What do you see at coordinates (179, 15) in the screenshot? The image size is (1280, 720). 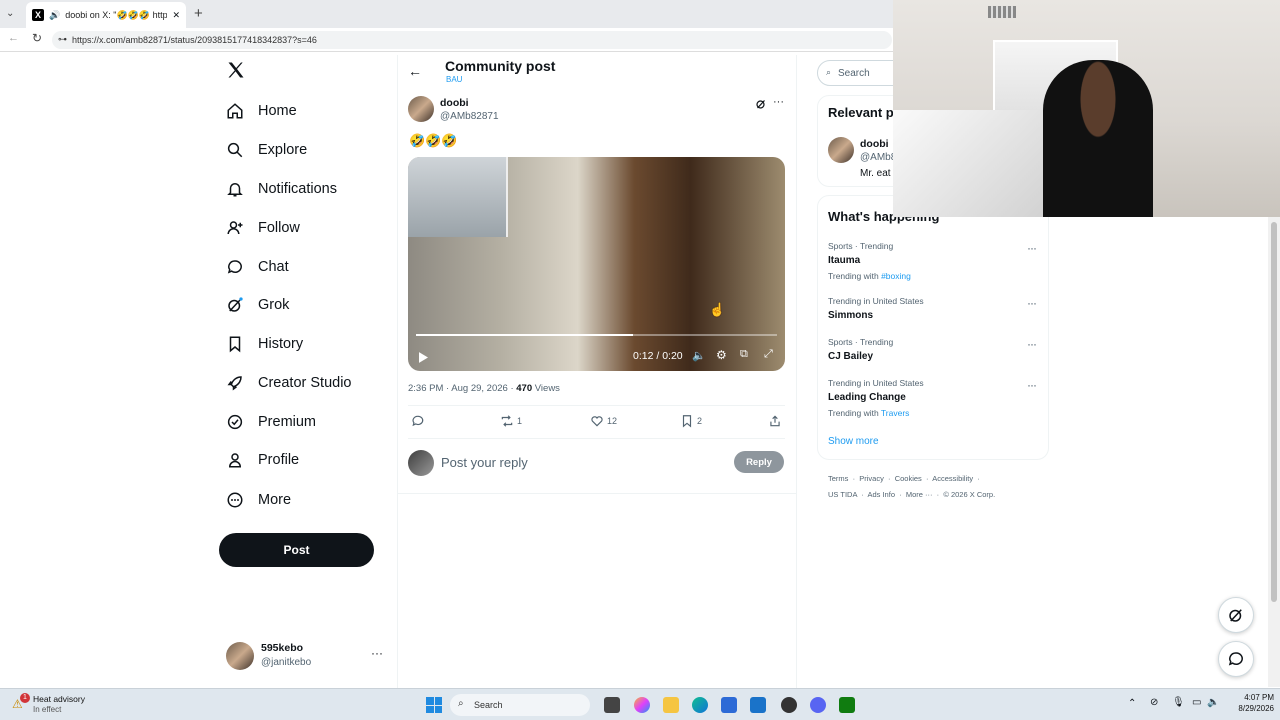 I see `tab-close-icon: ✕` at bounding box center [179, 15].